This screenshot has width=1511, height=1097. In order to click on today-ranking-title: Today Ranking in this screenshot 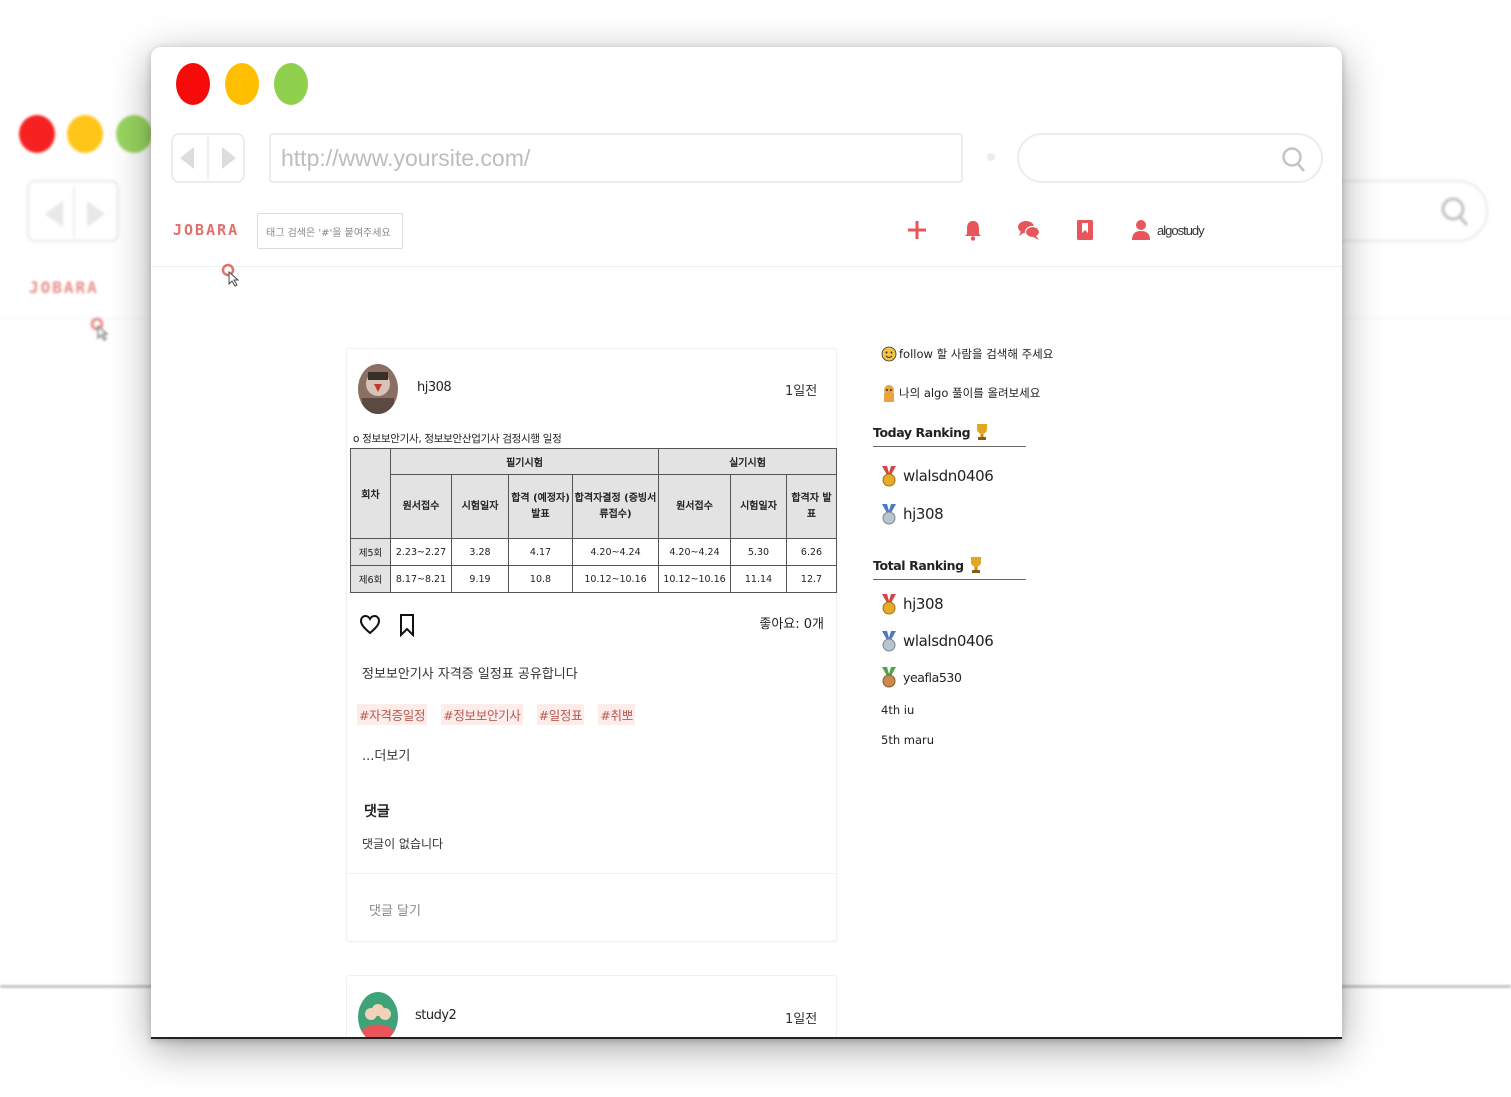, I will do `click(931, 432)`.